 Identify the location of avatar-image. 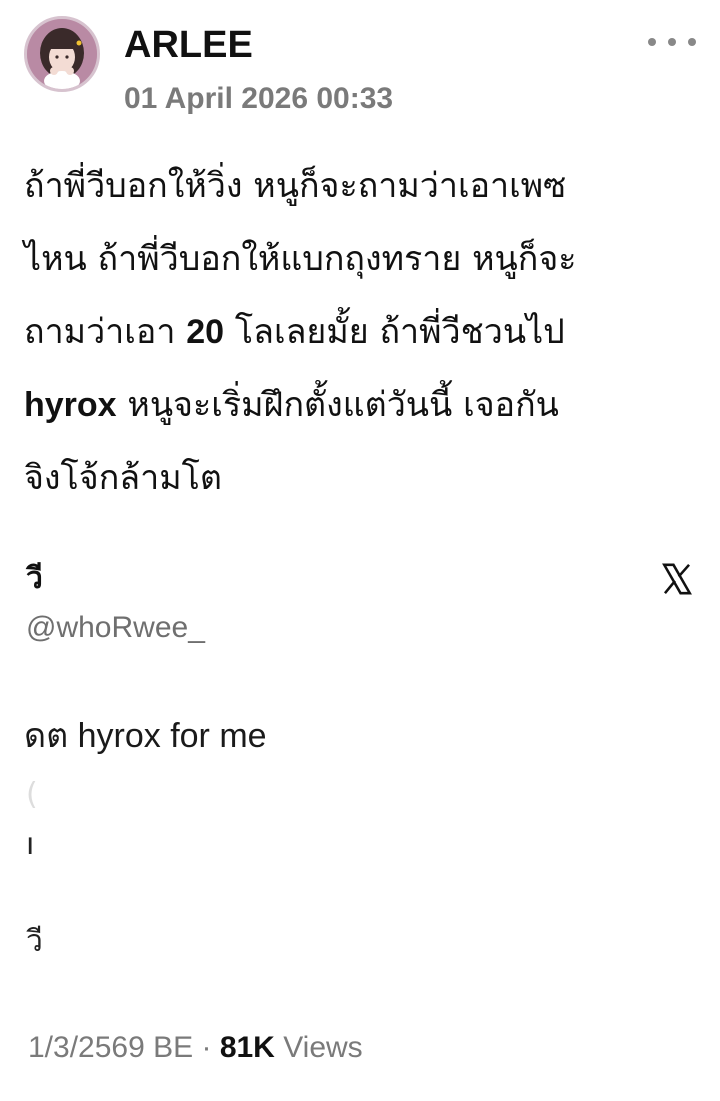
(62, 54).